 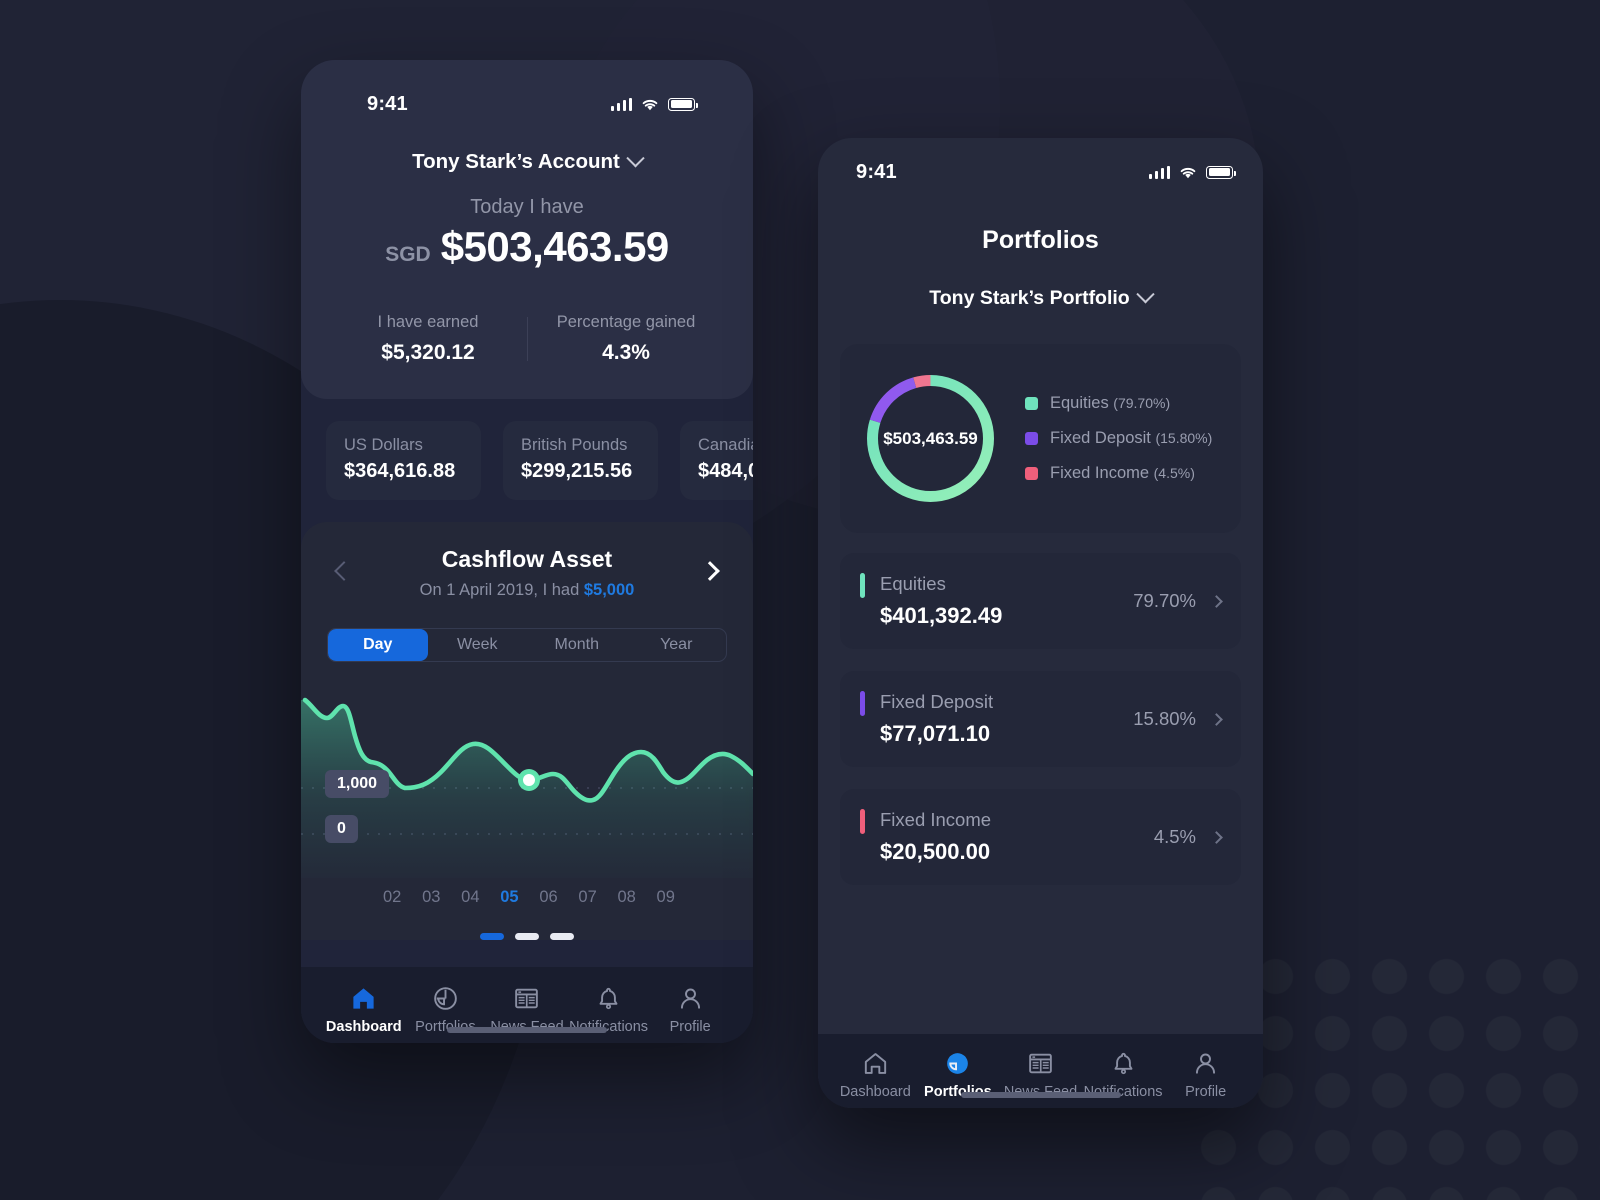 I want to click on row-amount: $401,392.49, so click(x=941, y=615).